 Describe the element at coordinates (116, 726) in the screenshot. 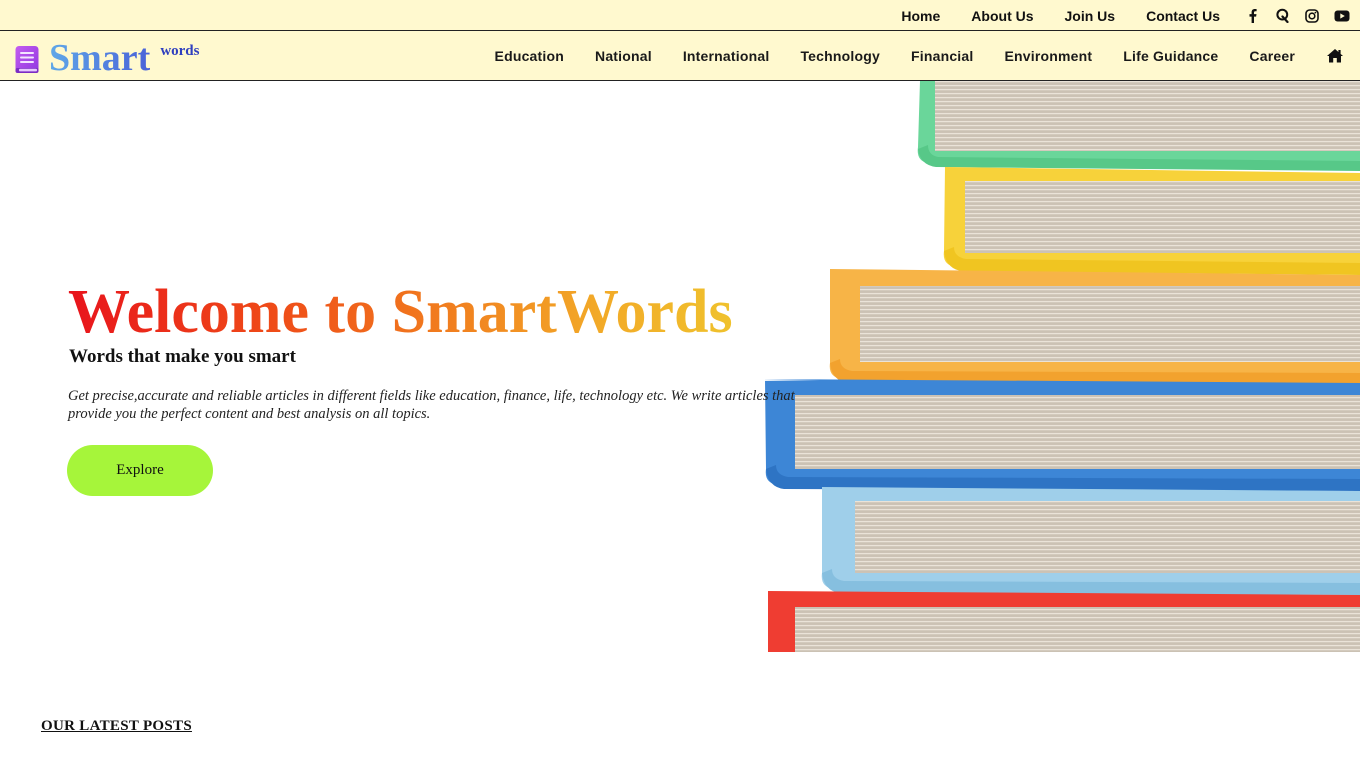

I see `latest-posts-heading: OUR LATEST POSTS` at that location.